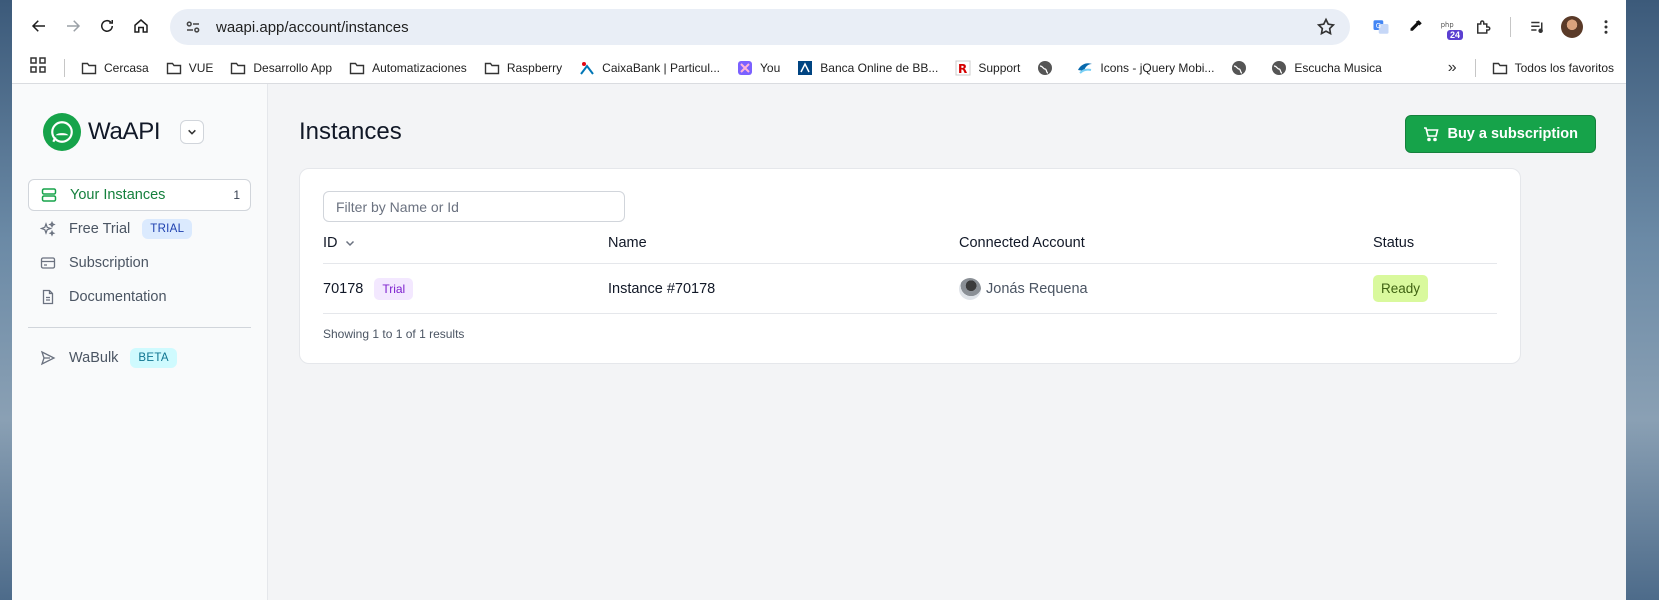 Image resolution: width=1659 pixels, height=600 pixels. Describe the element at coordinates (118, 195) in the screenshot. I see `sidebar-item-label: Your Instances` at that location.